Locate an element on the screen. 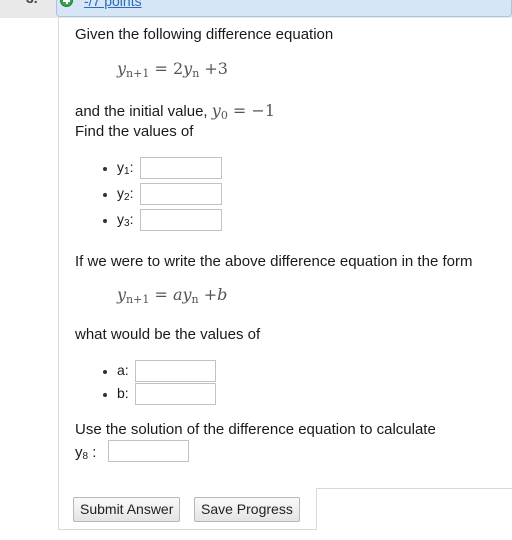 The height and width of the screenshot is (540, 512). a-label: a: is located at coordinates (123, 370).